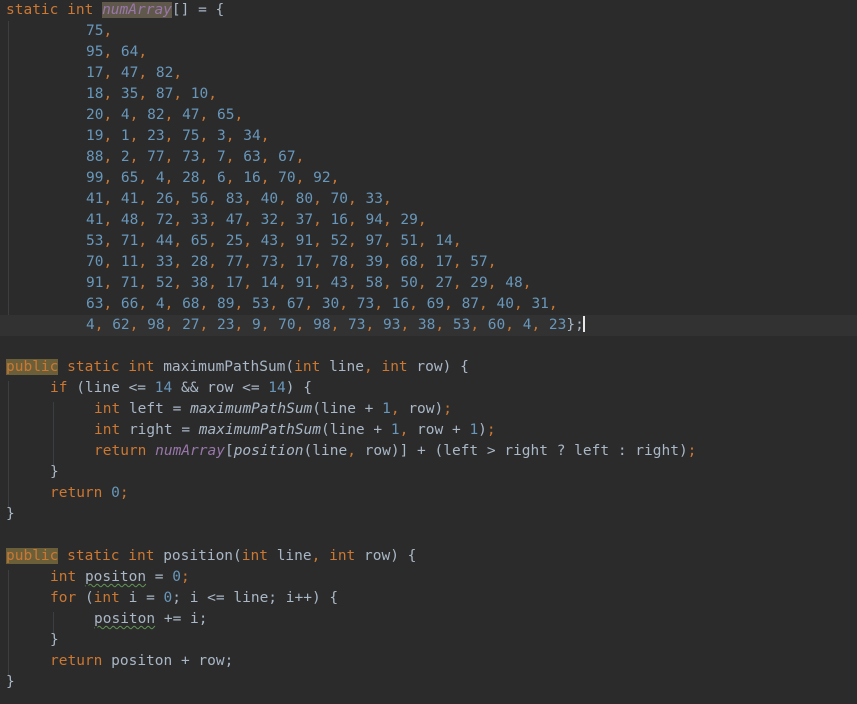  I want to click on array-row: 19, 1, 23, 75, 3, 34,, so click(428, 136).